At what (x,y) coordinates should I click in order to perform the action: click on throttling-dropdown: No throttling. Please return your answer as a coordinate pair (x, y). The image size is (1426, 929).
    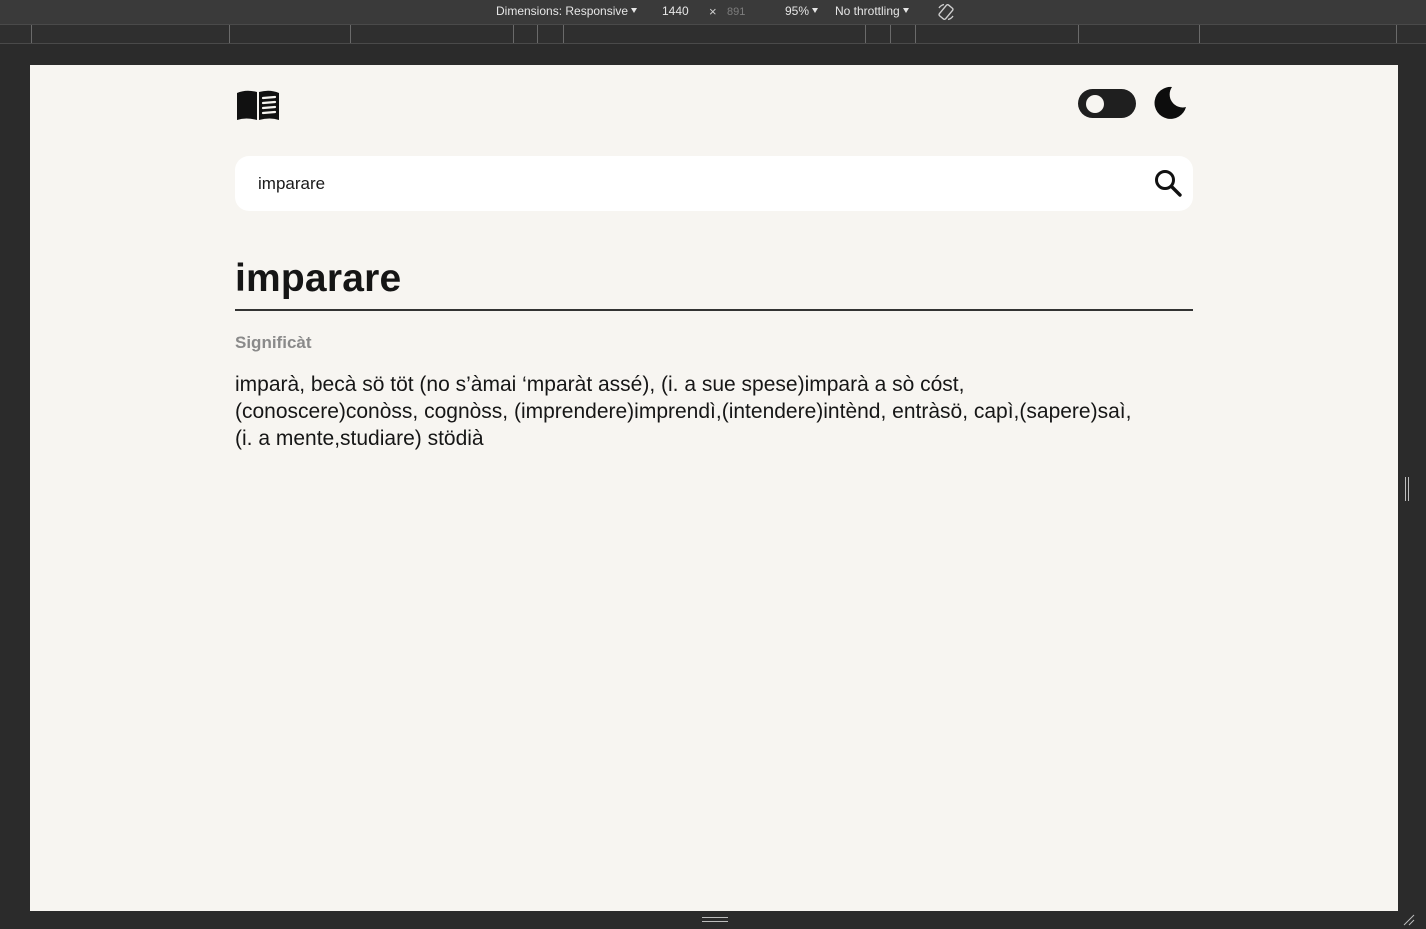
    Looking at the image, I should click on (872, 11).